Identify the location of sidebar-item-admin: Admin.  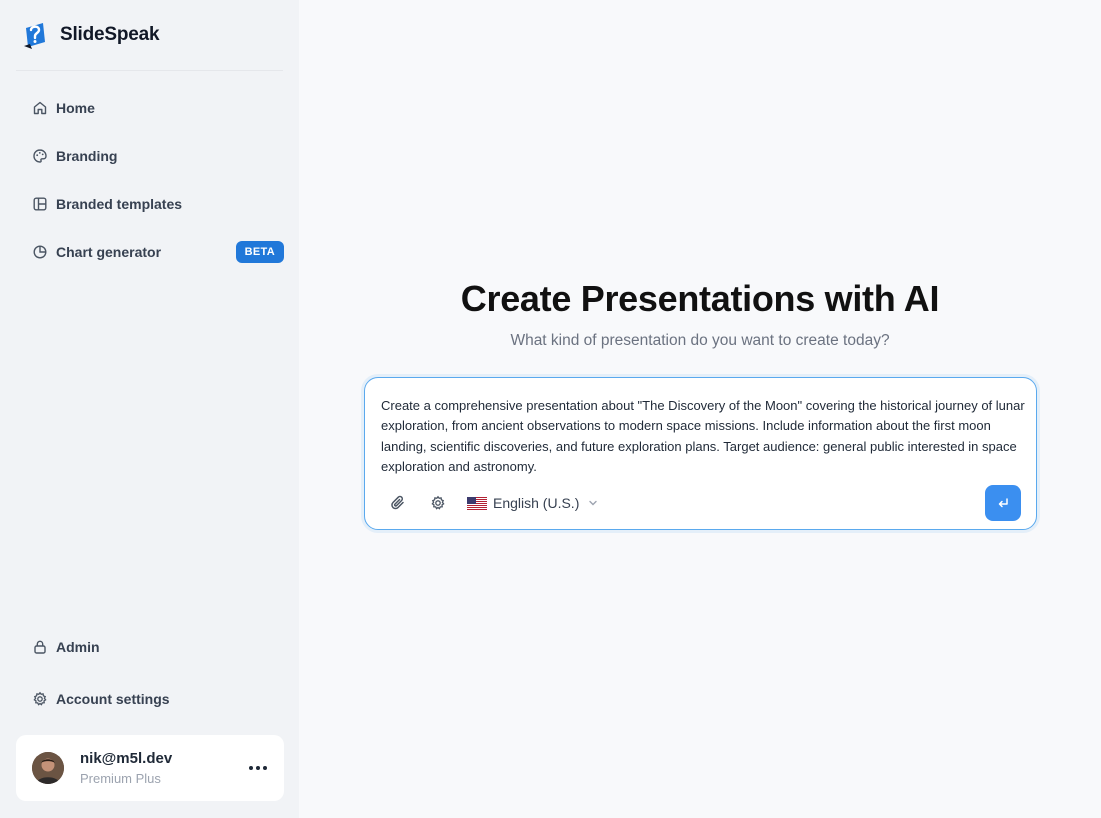
(150, 647).